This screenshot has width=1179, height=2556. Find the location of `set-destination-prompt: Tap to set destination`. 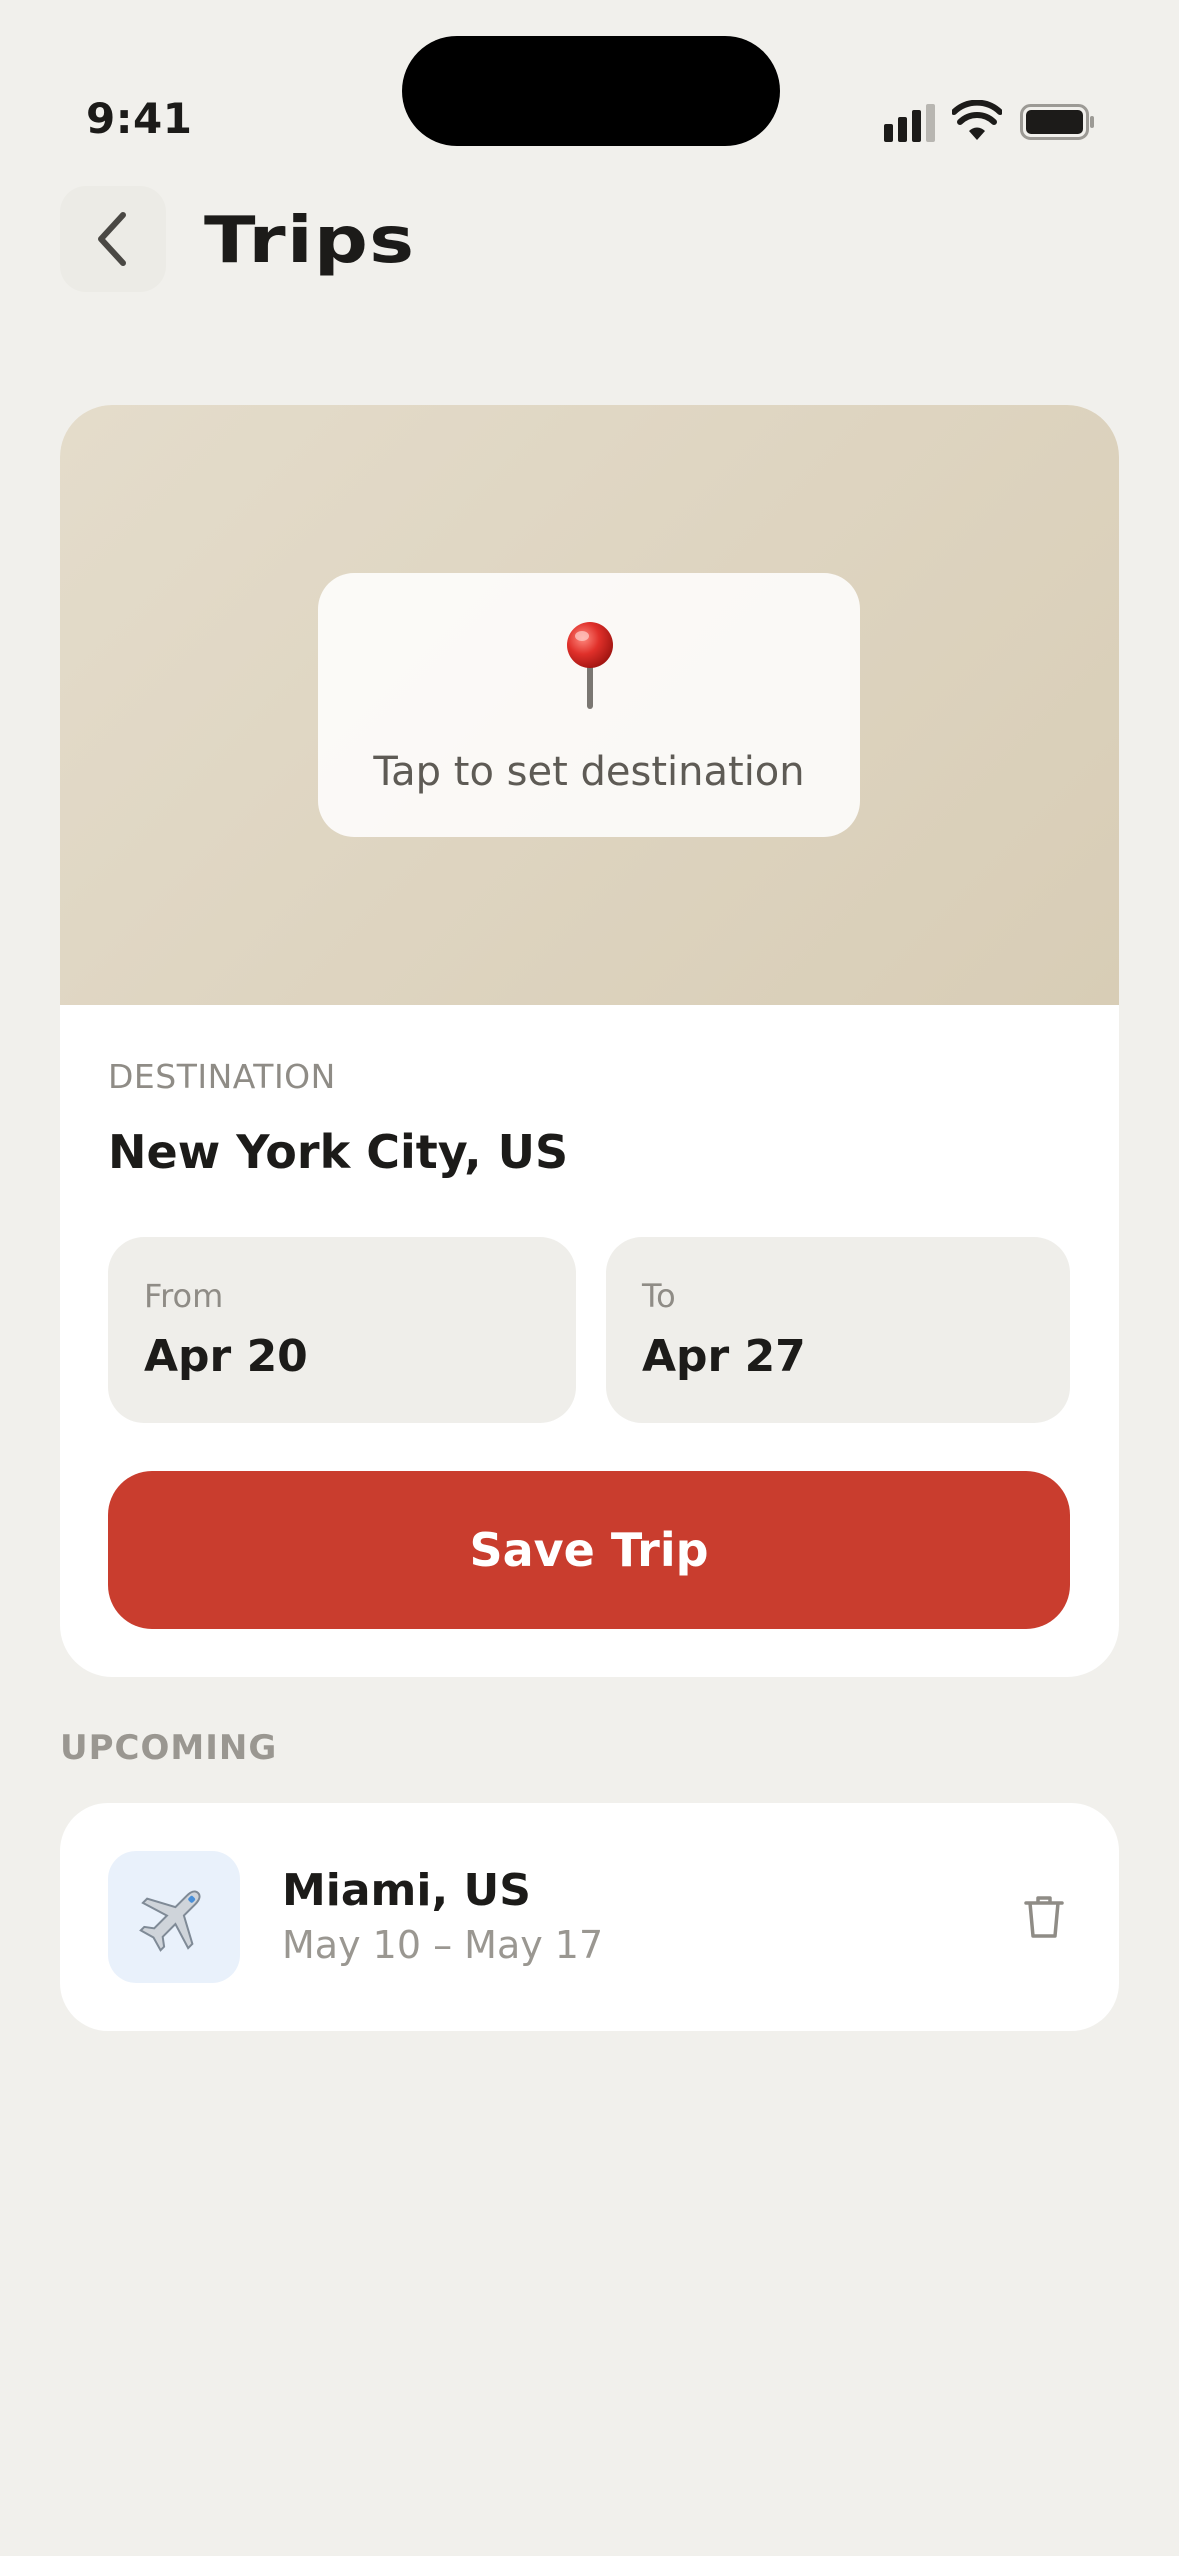

set-destination-prompt: Tap to set destination is located at coordinates (589, 705).